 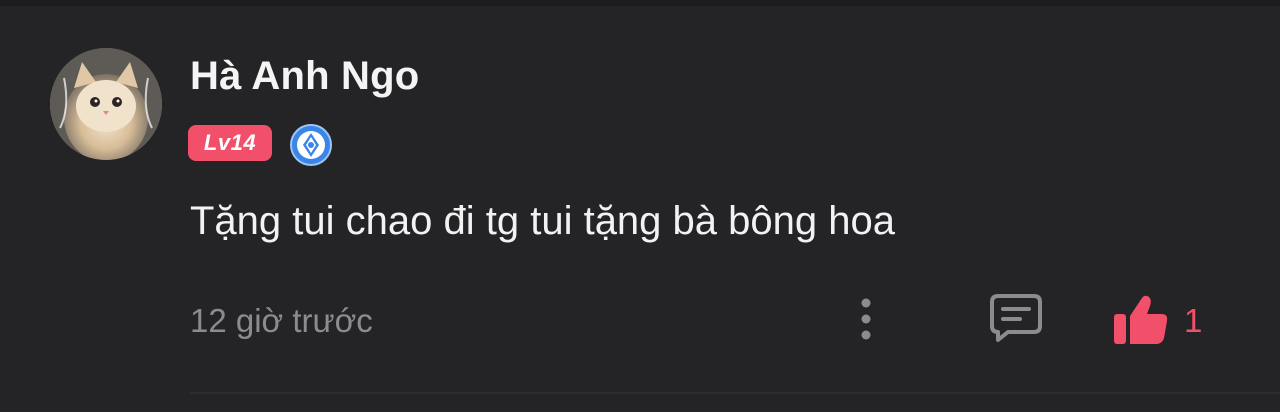 What do you see at coordinates (311, 145) in the screenshot?
I see `verified-badge-icon` at bounding box center [311, 145].